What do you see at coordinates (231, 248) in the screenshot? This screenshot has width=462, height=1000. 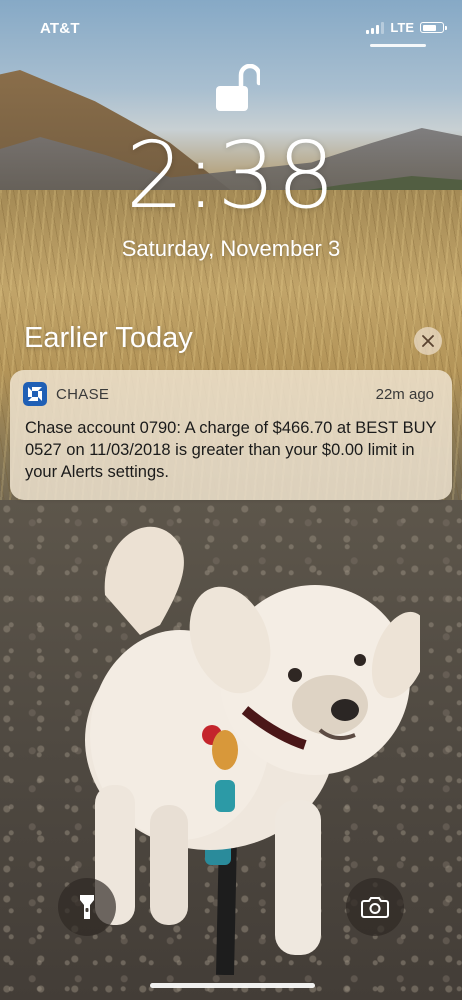 I see `lock-screen-date: Saturday, November 3` at bounding box center [231, 248].